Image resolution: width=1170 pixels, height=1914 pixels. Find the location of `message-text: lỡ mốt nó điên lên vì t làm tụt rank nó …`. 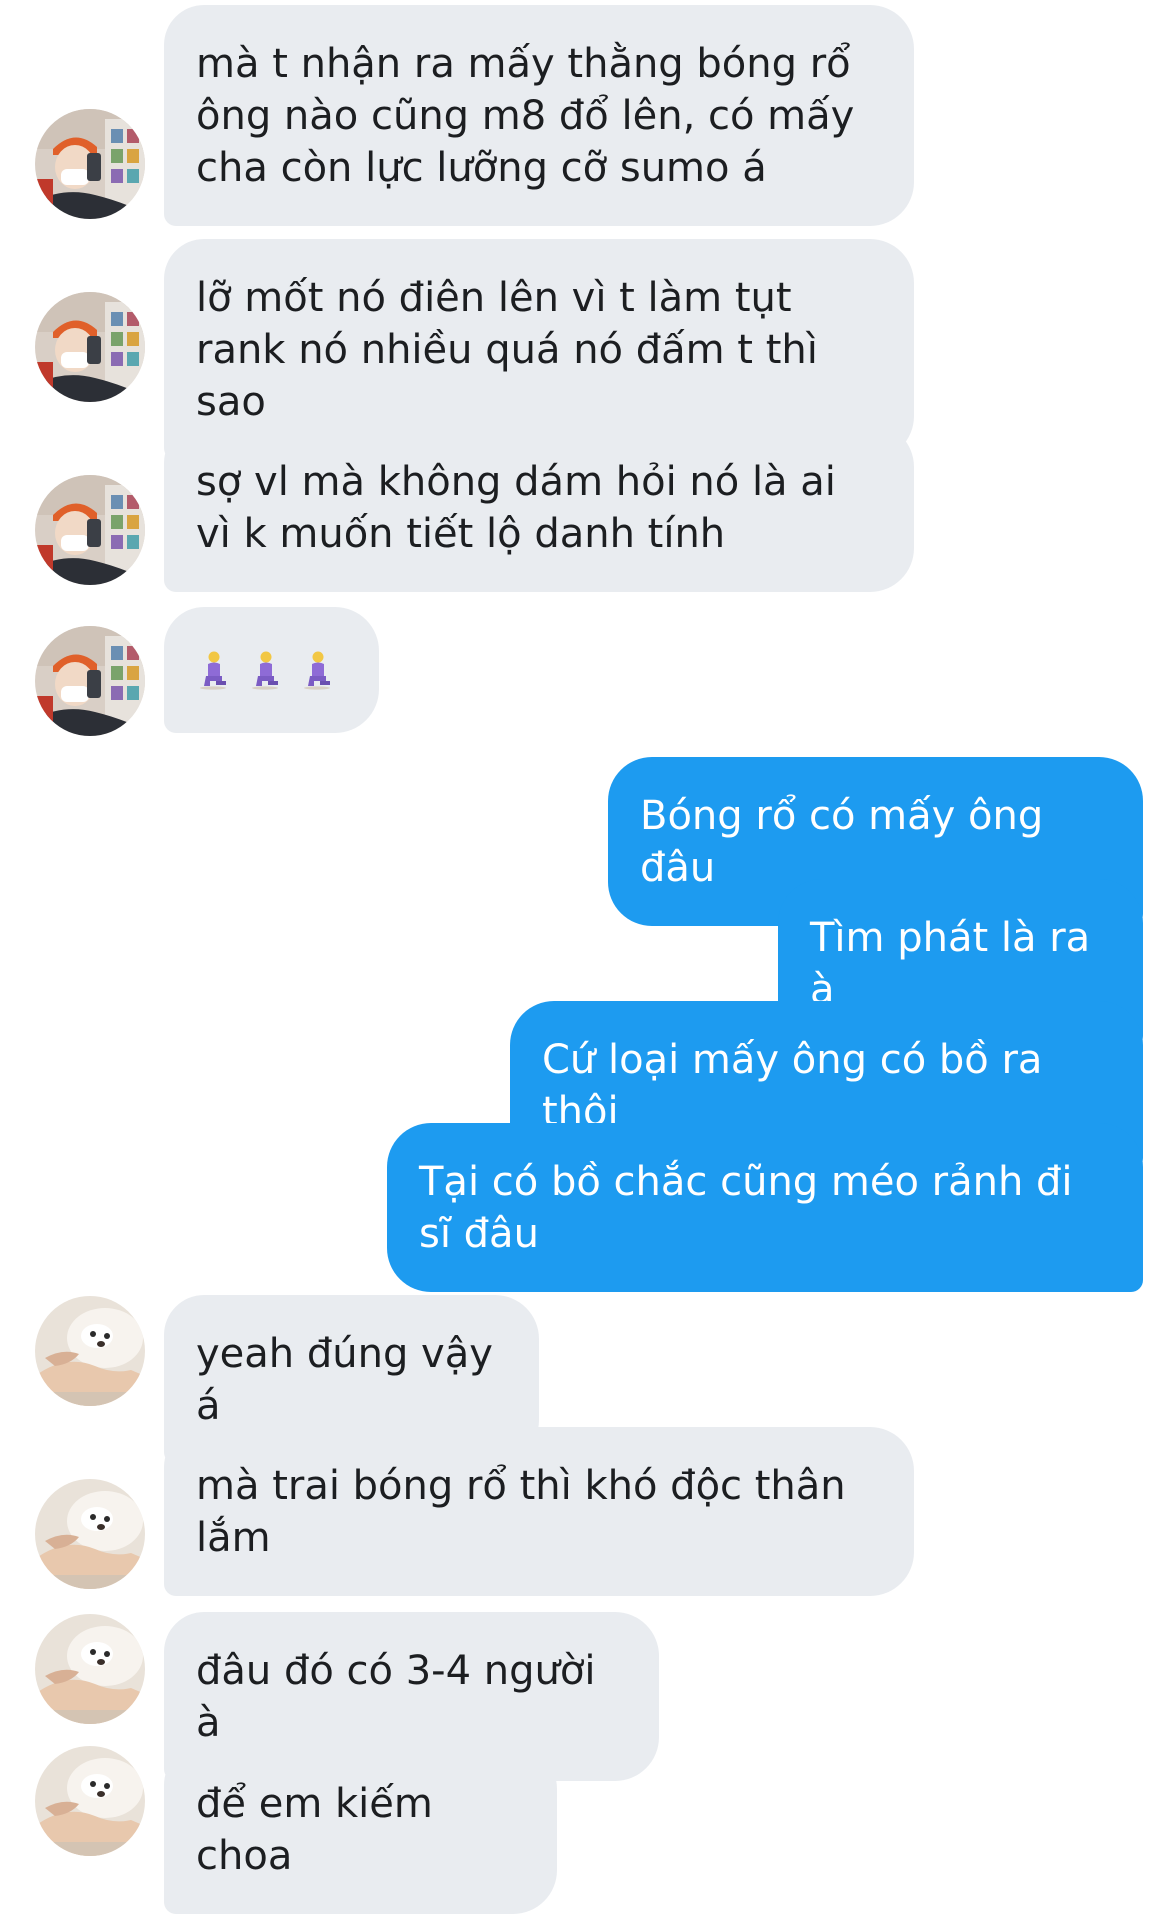

message-text: lỡ mốt nó điên lên vì t làm tụt rank nó … is located at coordinates (507, 350).